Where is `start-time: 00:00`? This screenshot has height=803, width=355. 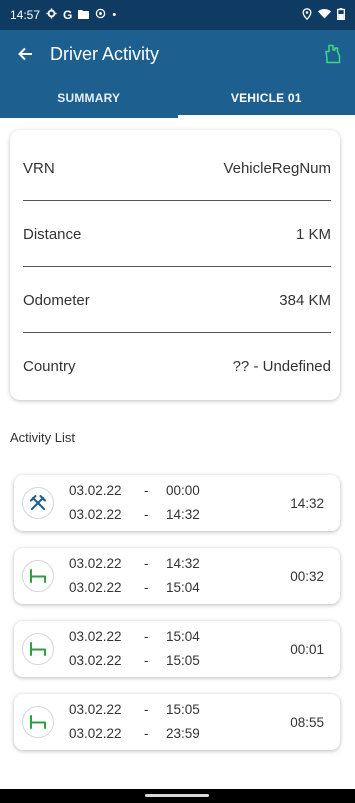 start-time: 00:00 is located at coordinates (183, 490).